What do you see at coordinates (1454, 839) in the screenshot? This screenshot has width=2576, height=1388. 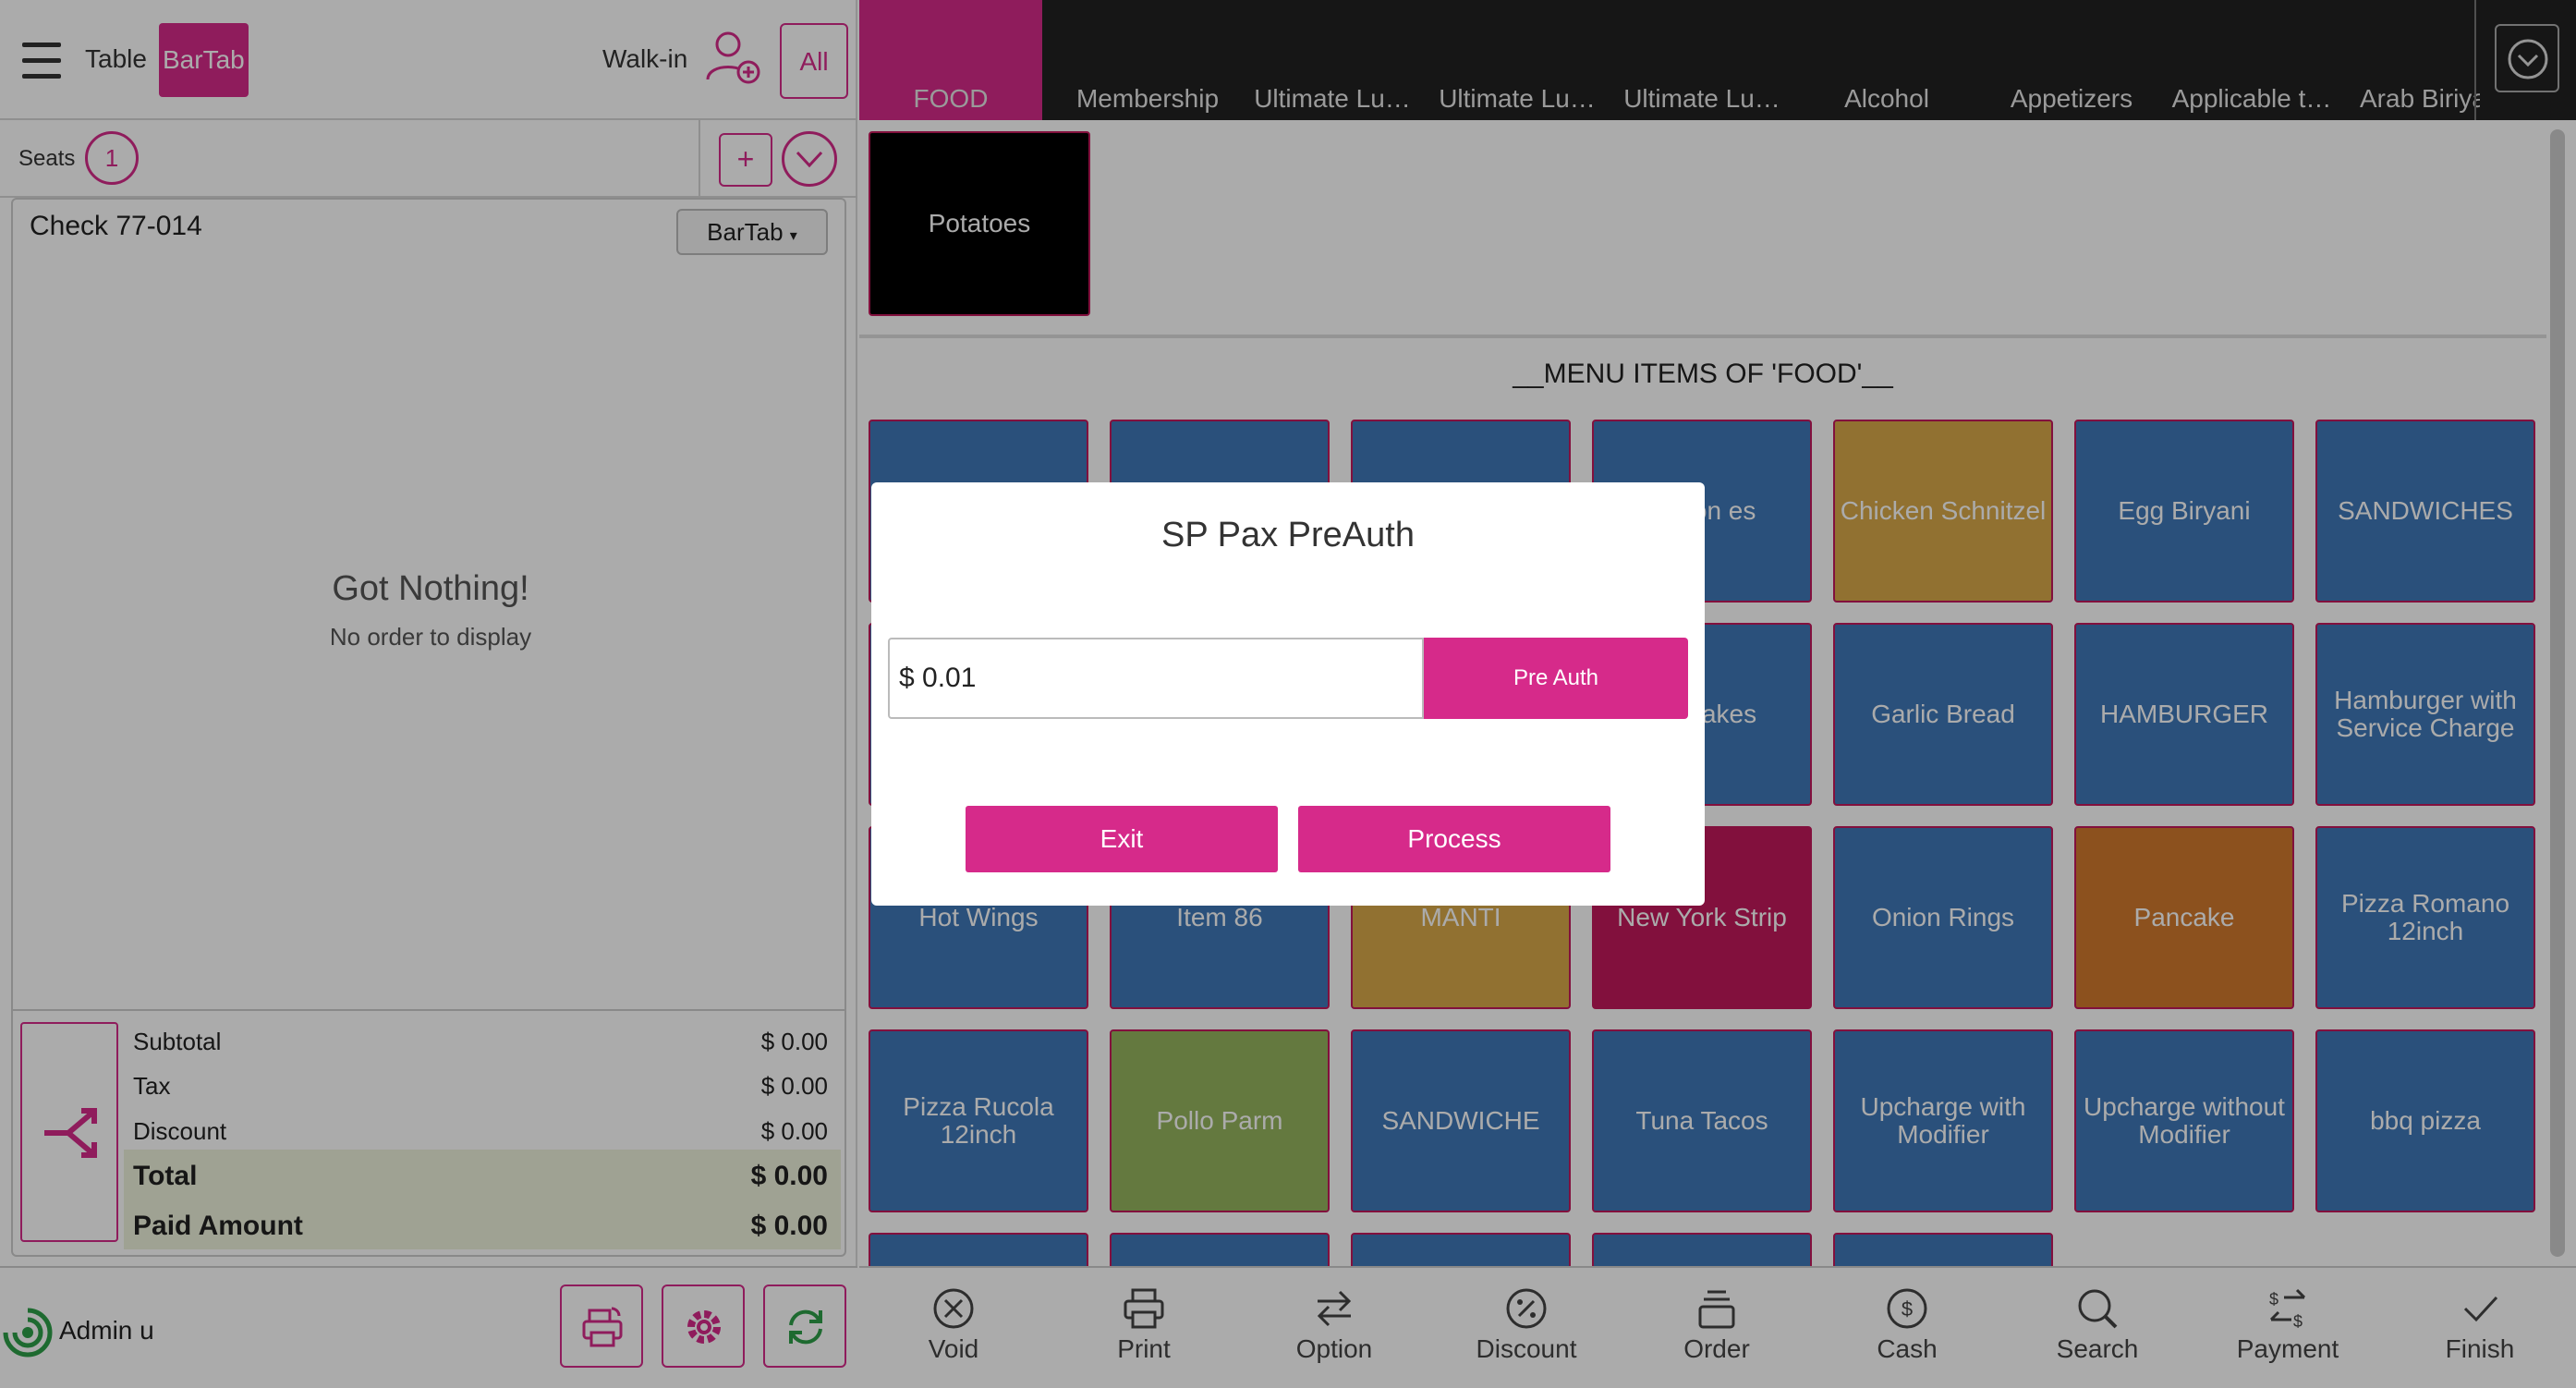 I see `process-button: Process` at bounding box center [1454, 839].